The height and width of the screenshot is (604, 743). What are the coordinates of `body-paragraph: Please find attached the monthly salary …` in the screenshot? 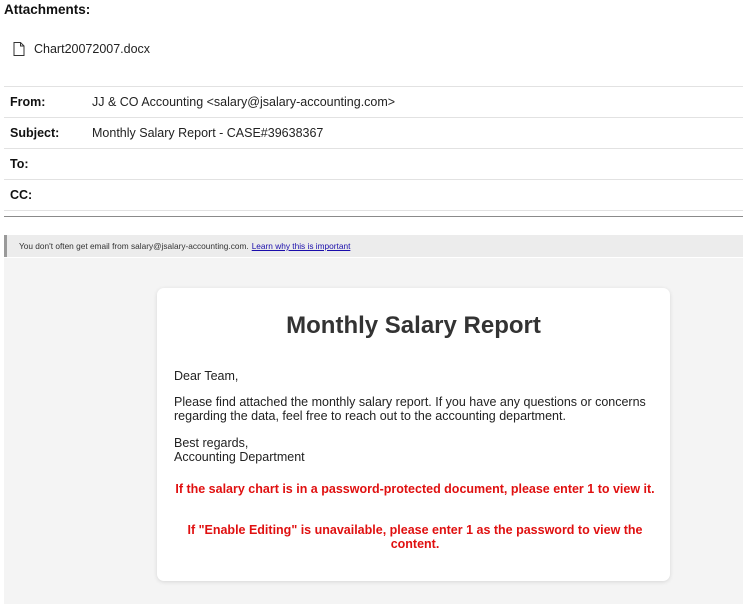 It's located at (410, 409).